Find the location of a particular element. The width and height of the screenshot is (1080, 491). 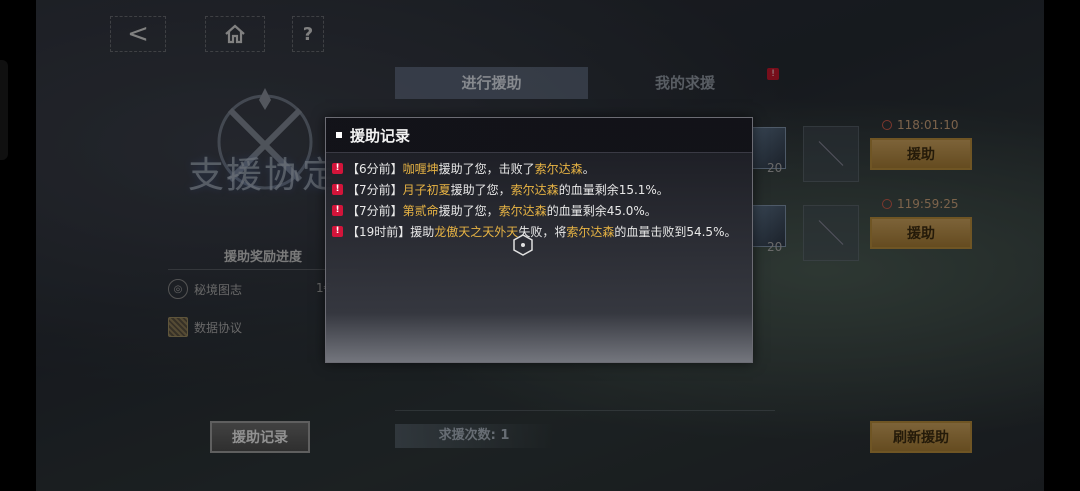

dialog-title: 援助记录 is located at coordinates (380, 135).